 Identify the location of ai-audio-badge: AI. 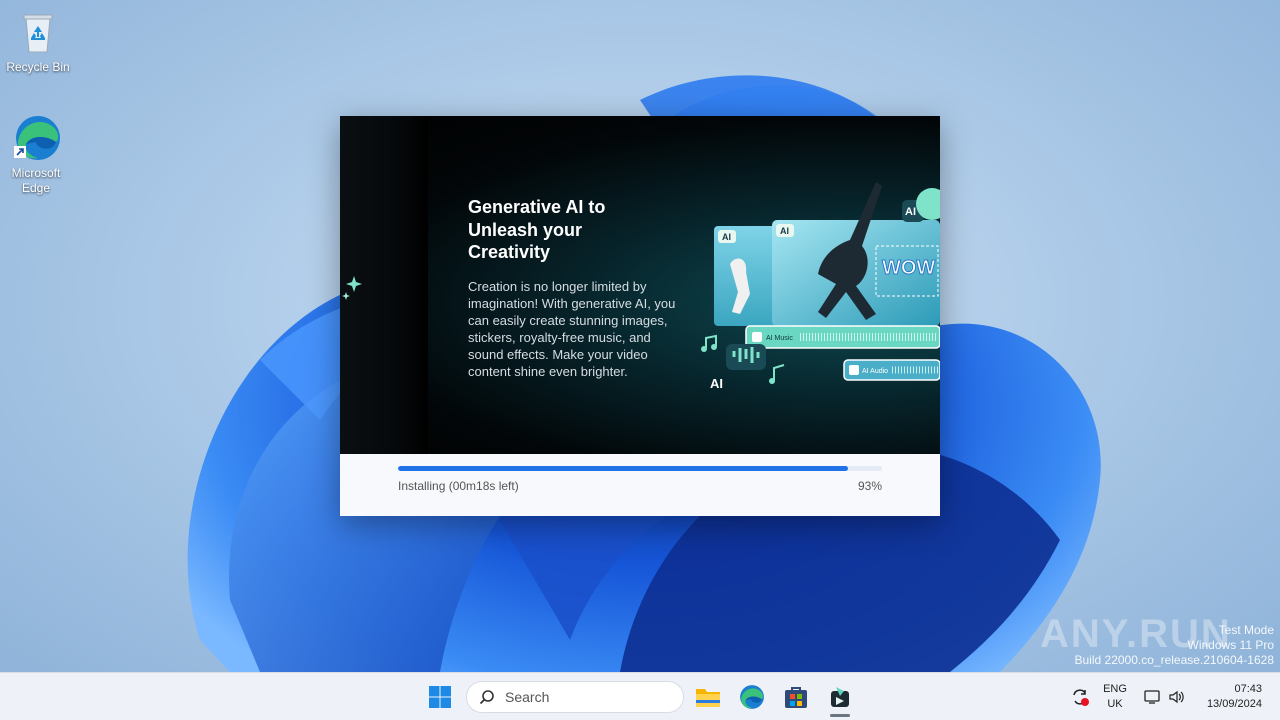
(716, 383).